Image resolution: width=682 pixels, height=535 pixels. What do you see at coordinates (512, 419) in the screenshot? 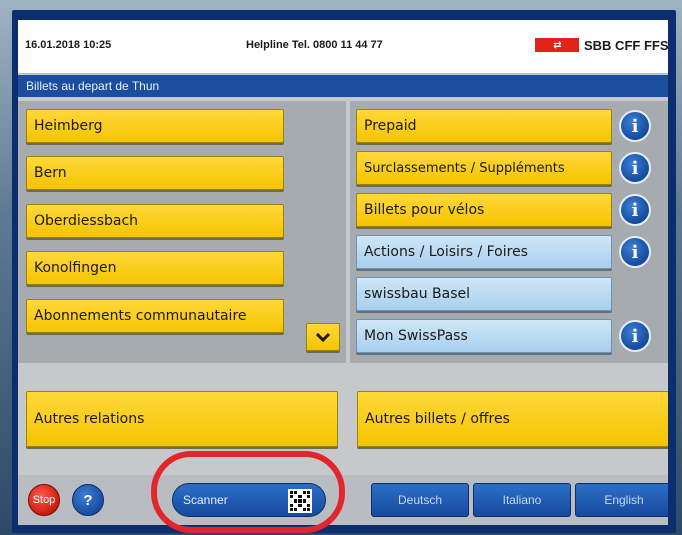
I see `other-offers-button: Autres billets / offres` at bounding box center [512, 419].